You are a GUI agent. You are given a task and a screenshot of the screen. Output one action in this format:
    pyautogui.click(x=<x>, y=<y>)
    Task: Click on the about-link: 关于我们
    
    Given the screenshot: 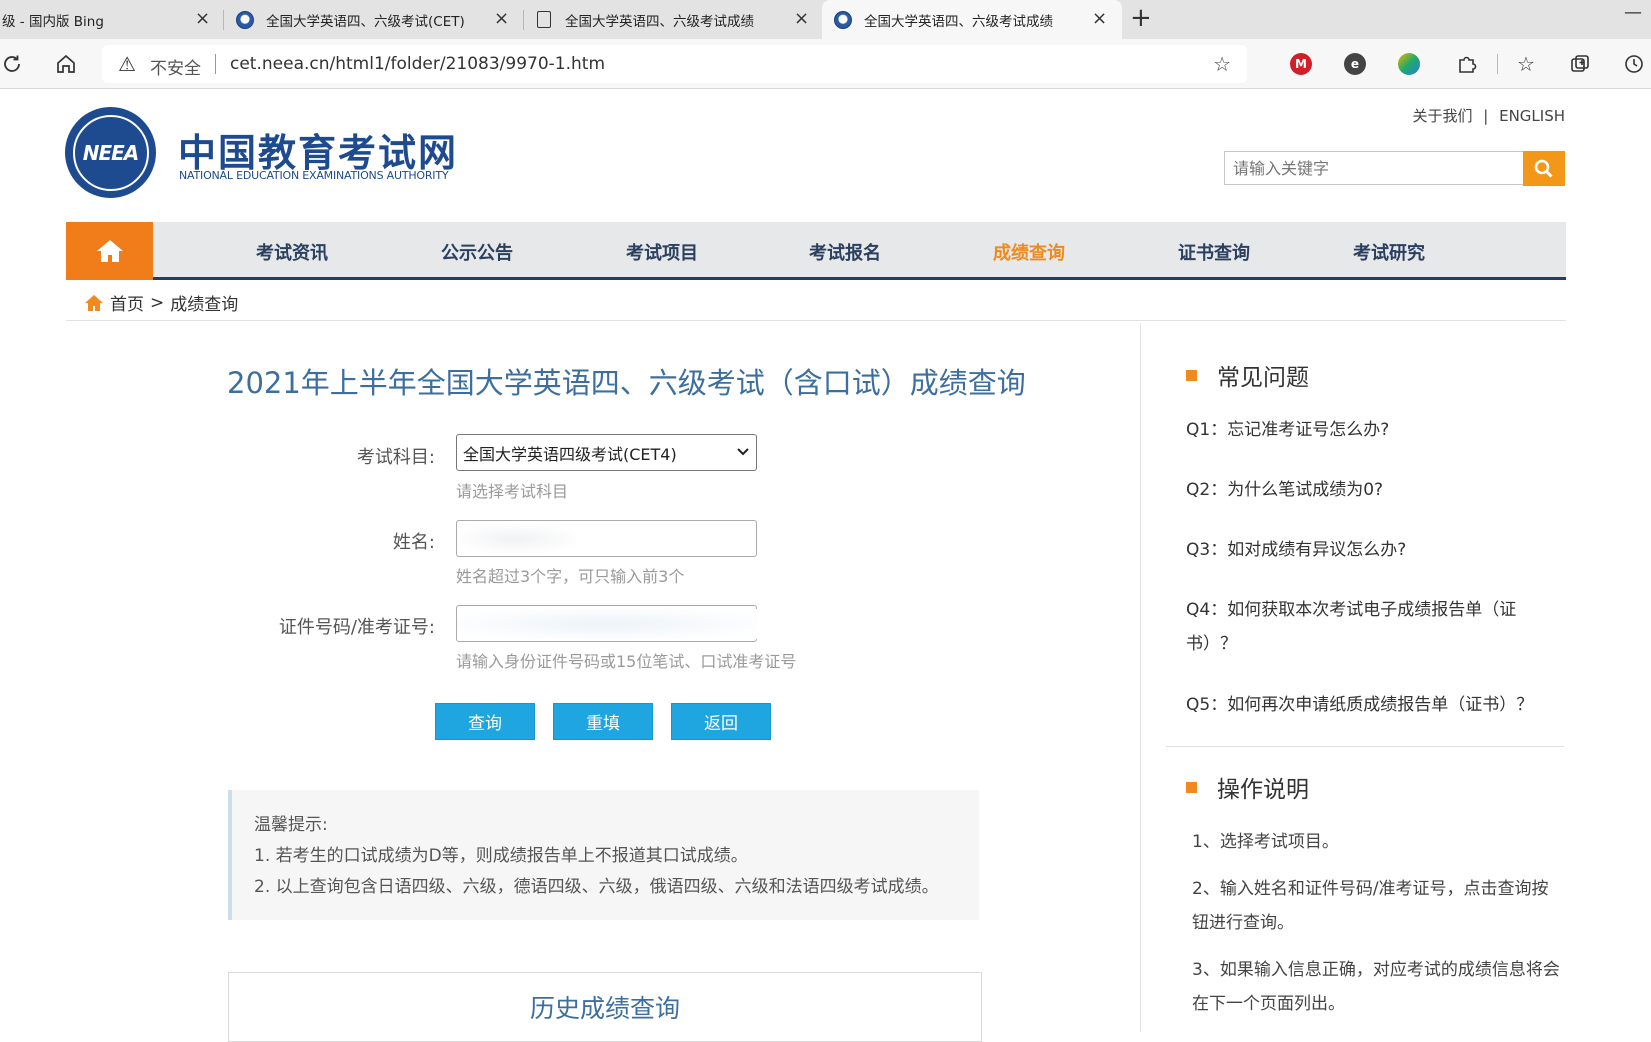 What is the action you would take?
    pyautogui.click(x=1442, y=116)
    